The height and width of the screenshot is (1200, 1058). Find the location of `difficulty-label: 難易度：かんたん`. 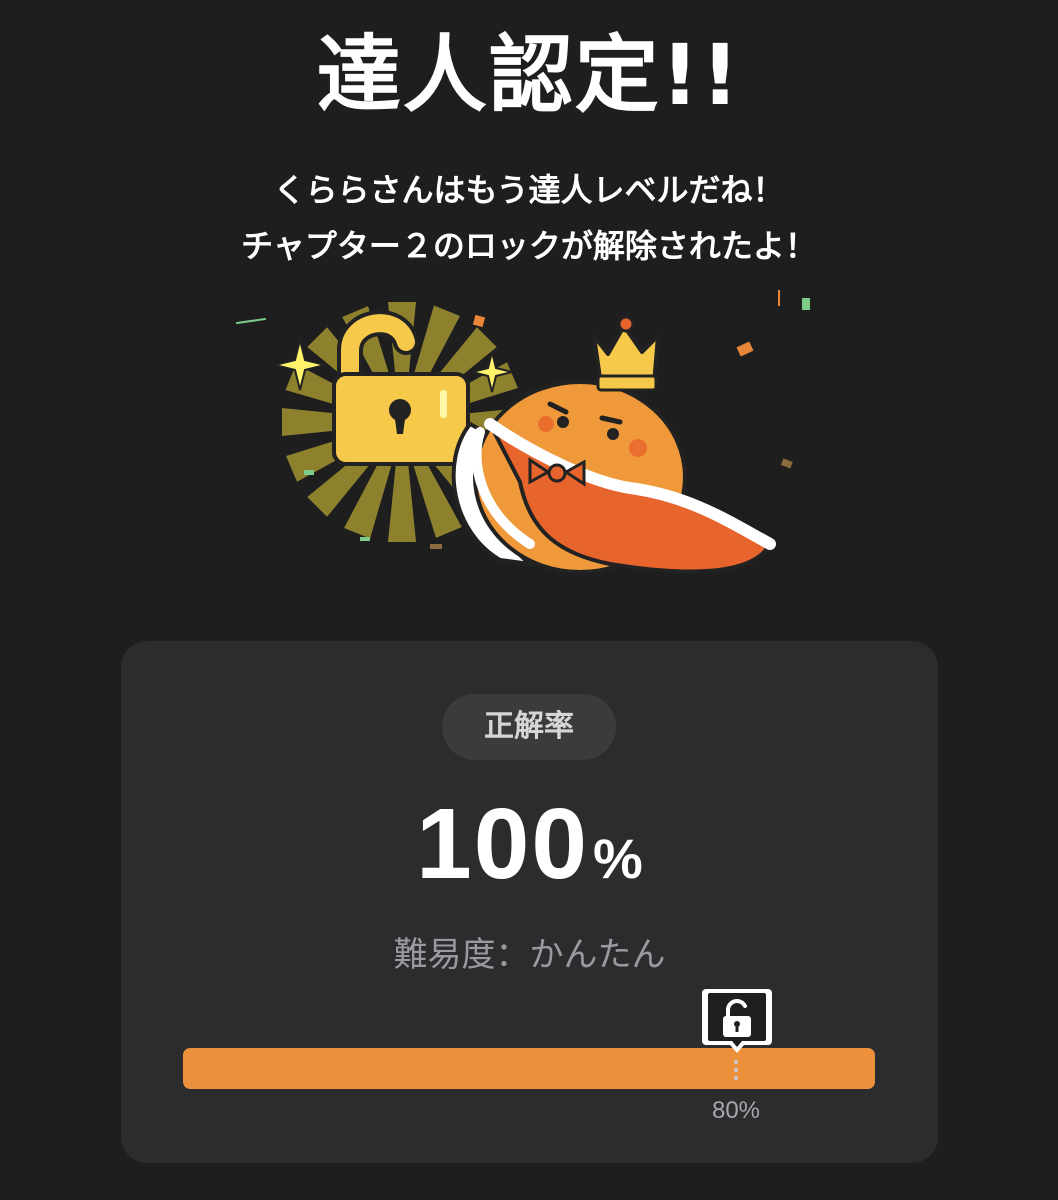

difficulty-label: 難易度：かんたん is located at coordinates (529, 955).